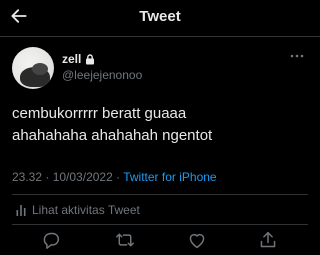 The width and height of the screenshot is (320, 255). I want to click on share-icon, so click(268, 240).